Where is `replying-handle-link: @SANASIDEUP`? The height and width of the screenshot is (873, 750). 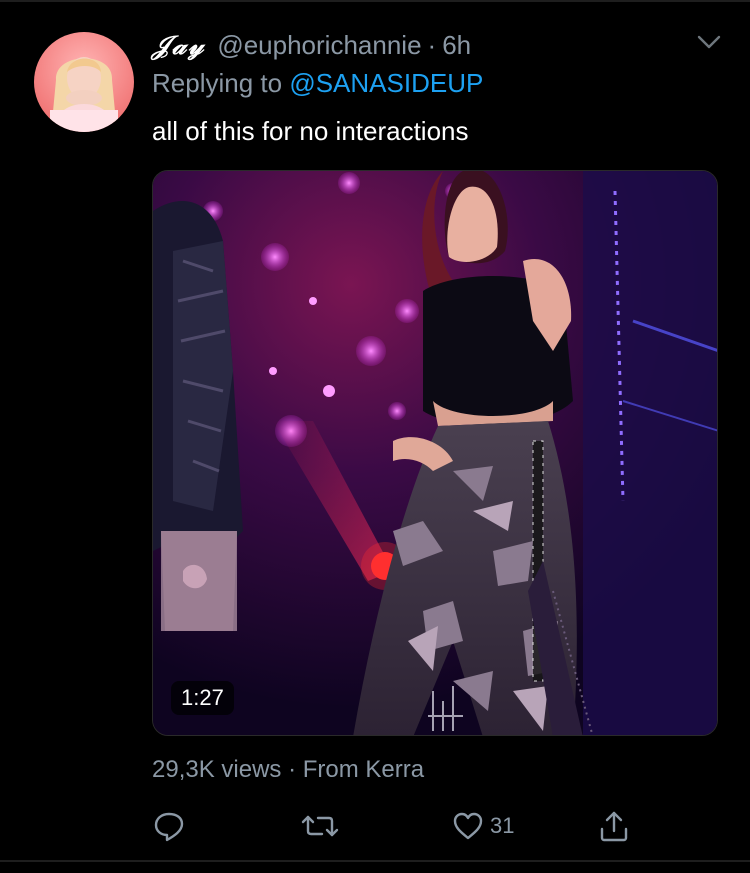
replying-handle-link: @SANASIDEUP is located at coordinates (386, 83).